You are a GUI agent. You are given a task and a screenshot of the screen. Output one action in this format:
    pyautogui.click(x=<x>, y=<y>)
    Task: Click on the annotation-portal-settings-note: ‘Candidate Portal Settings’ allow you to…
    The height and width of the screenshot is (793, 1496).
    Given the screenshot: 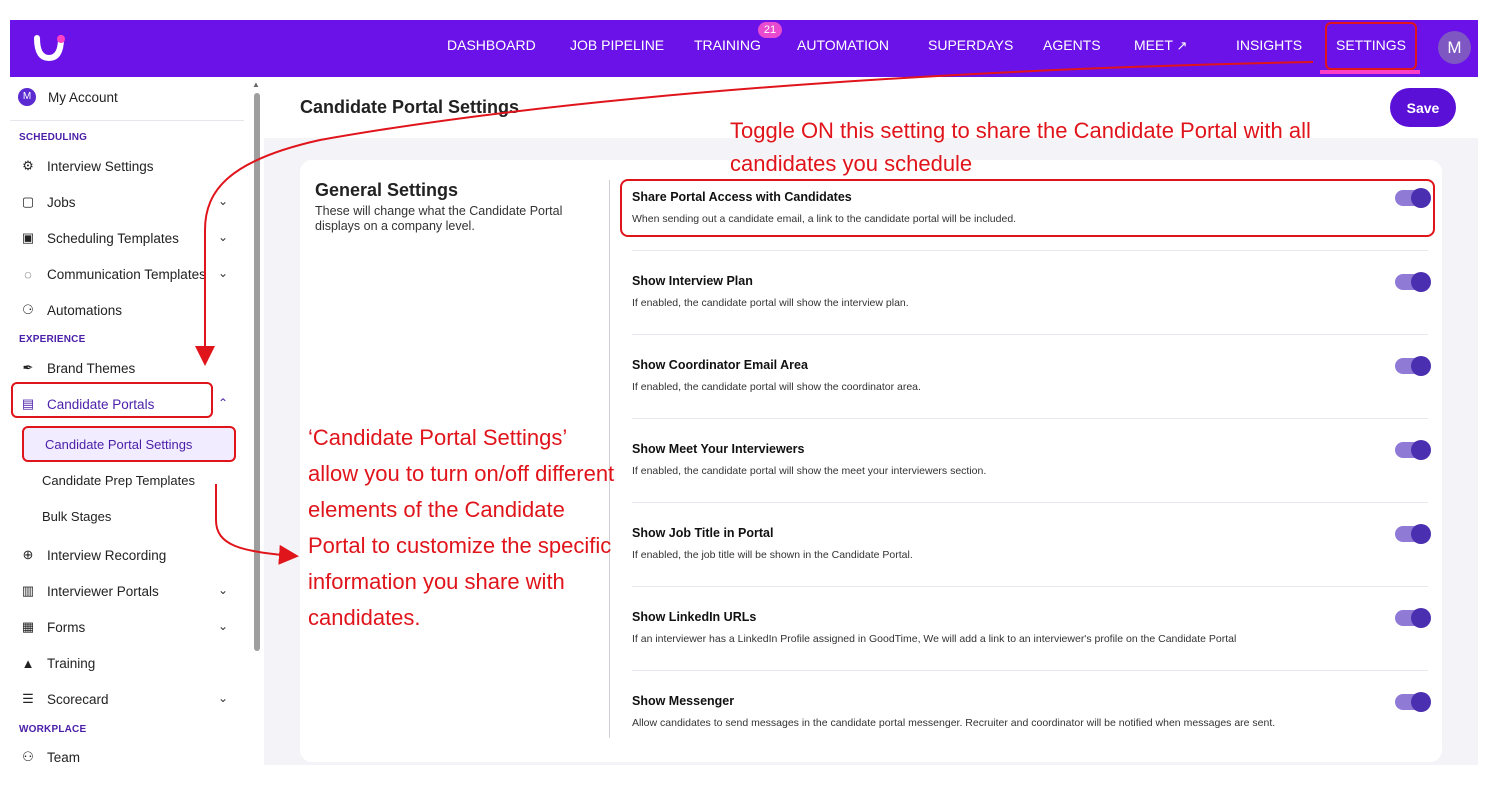 What is the action you would take?
    pyautogui.click(x=461, y=527)
    